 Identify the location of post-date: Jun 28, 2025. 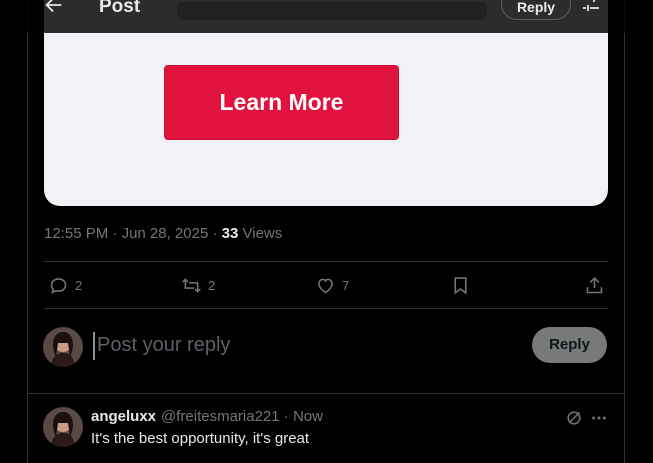
(165, 233).